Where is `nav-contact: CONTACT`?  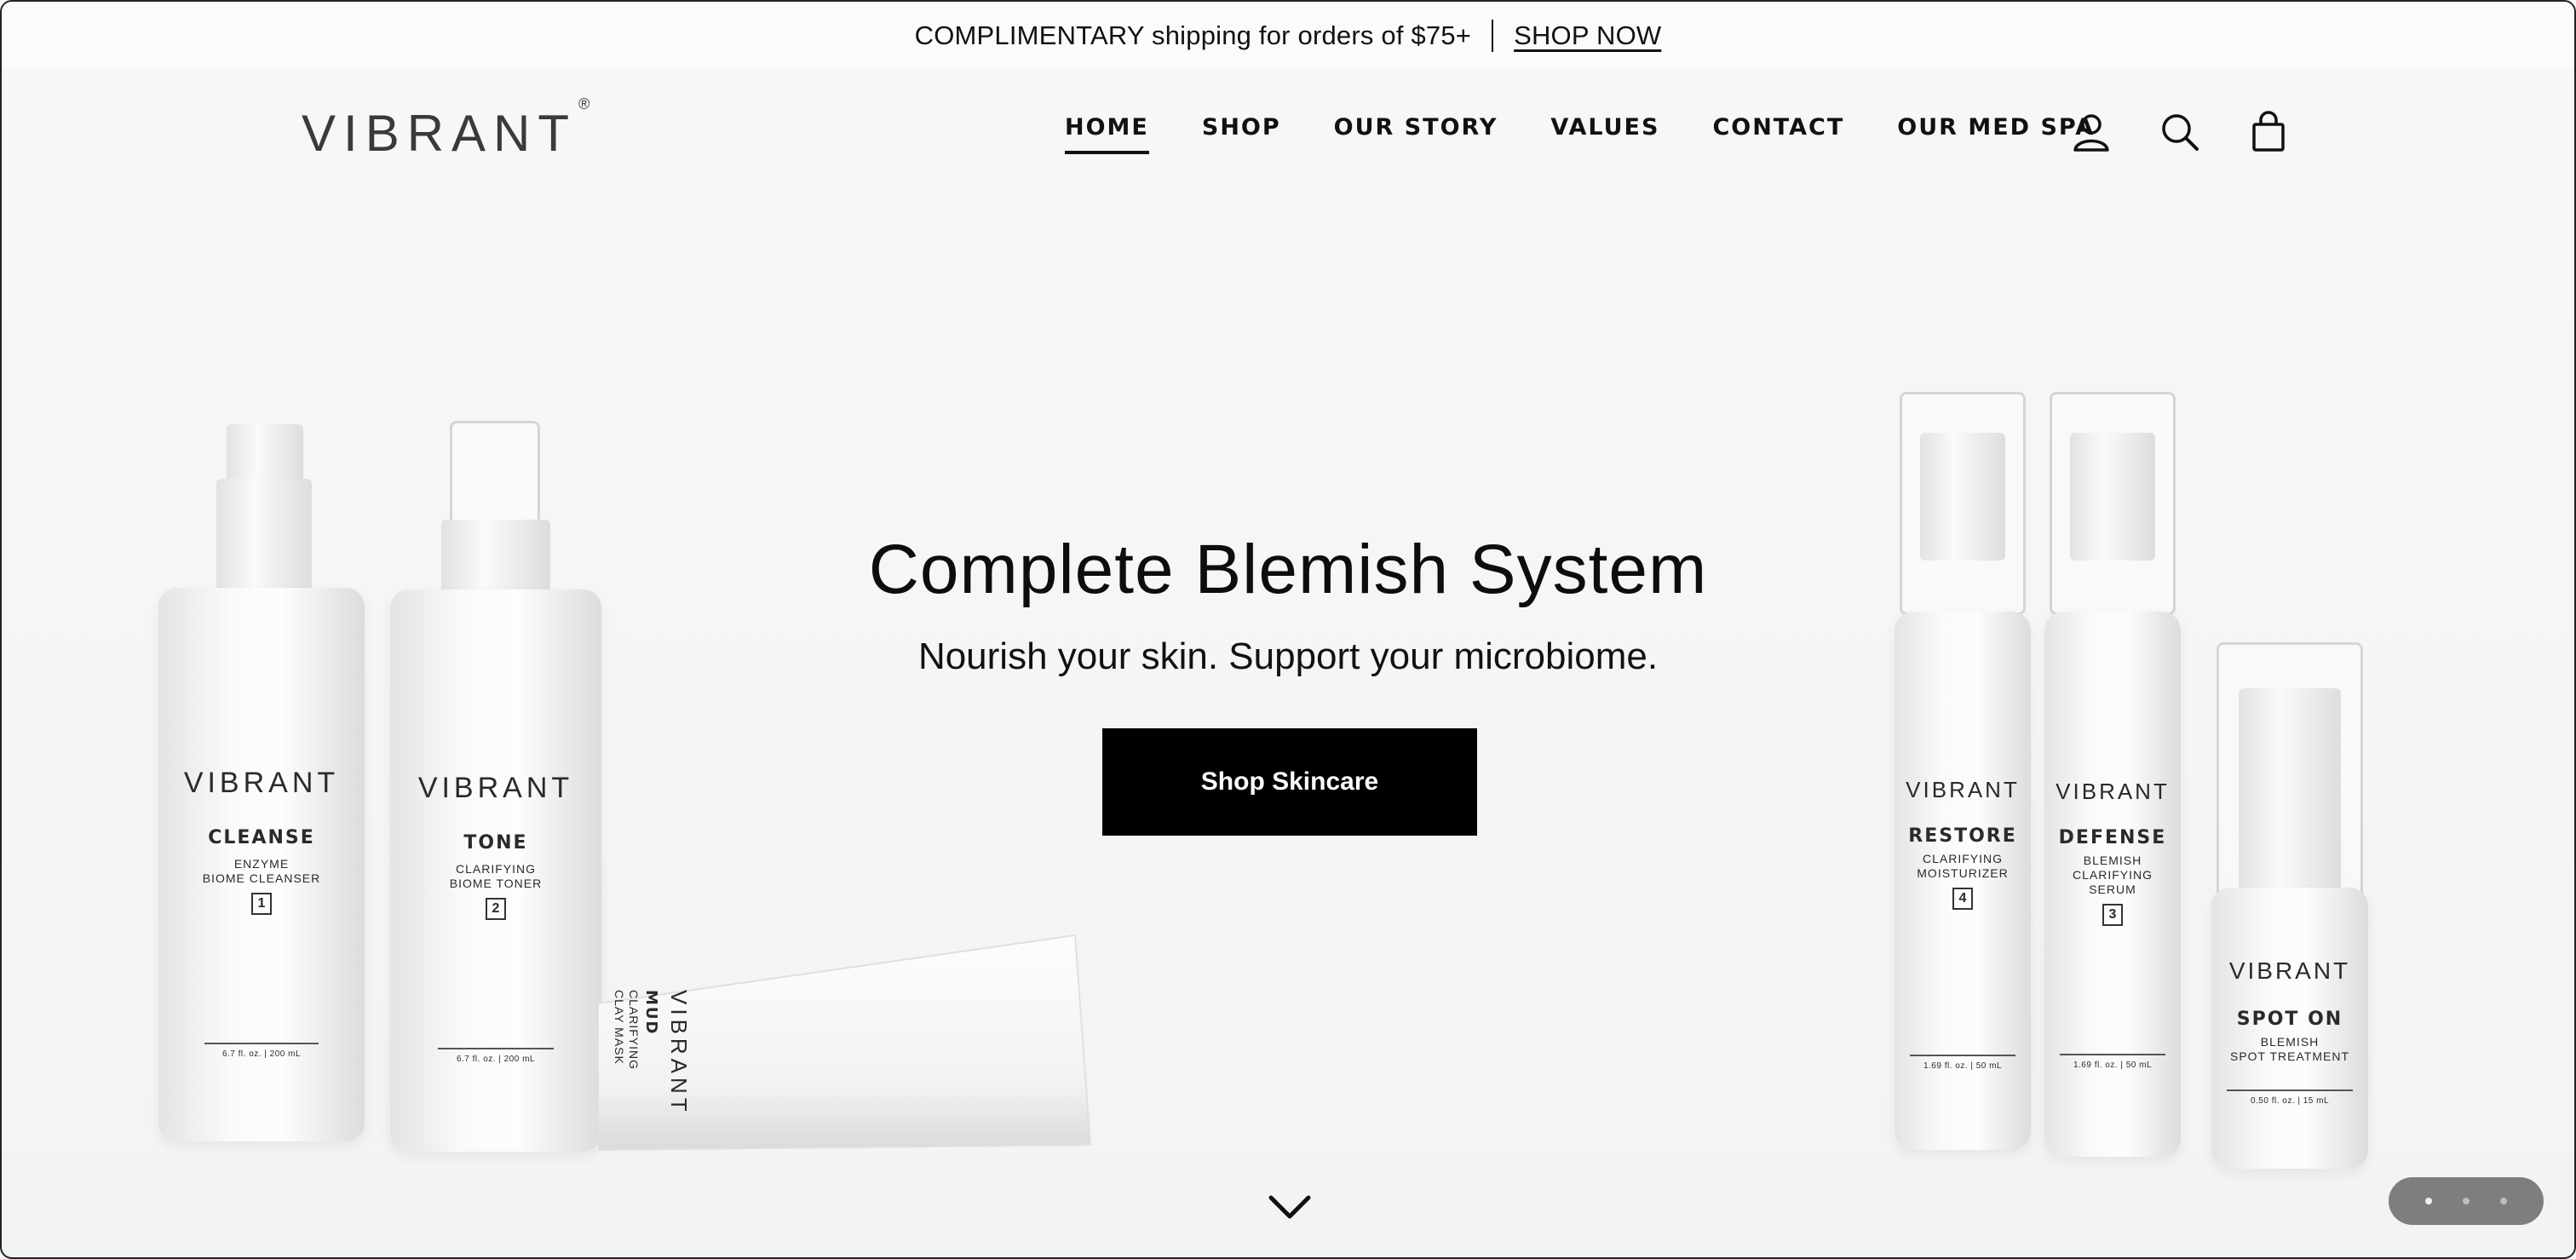
nav-contact: CONTACT is located at coordinates (1778, 131).